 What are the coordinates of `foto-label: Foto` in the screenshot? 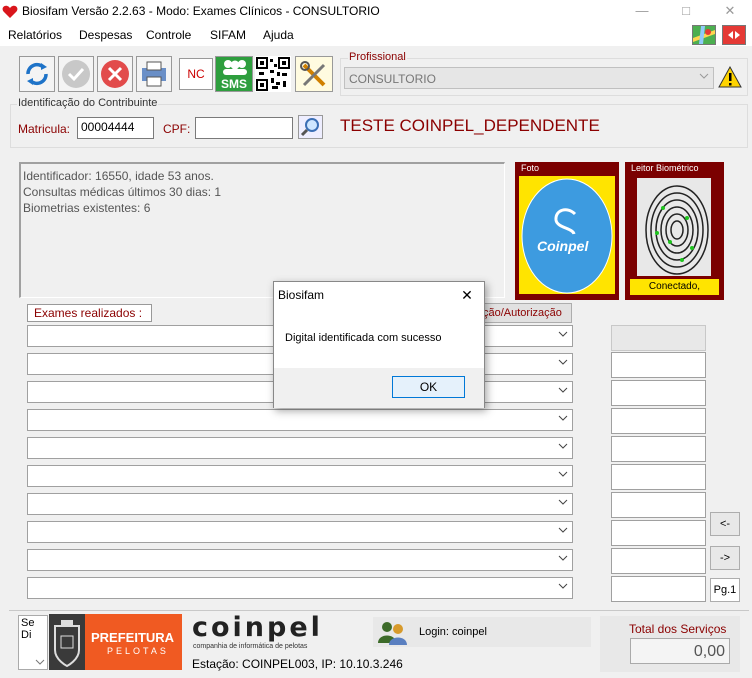 It's located at (530, 168).